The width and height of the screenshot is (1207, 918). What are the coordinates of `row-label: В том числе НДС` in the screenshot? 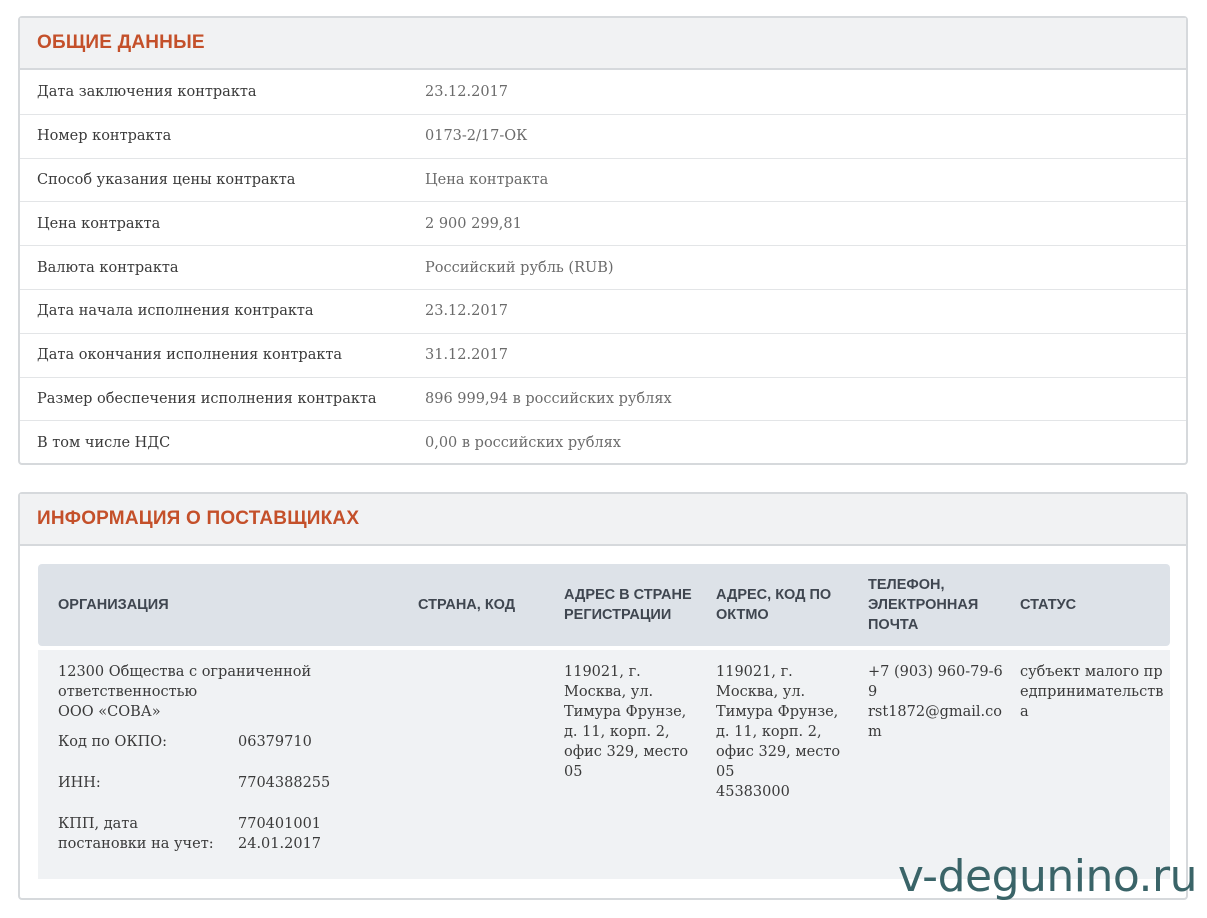 It's located at (104, 442).